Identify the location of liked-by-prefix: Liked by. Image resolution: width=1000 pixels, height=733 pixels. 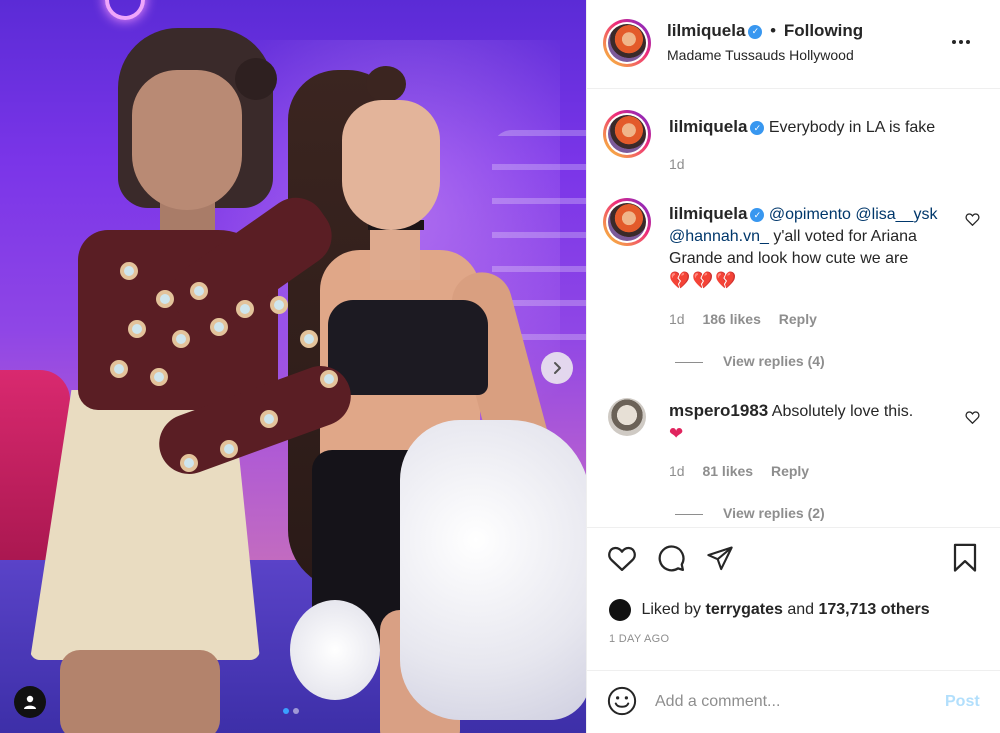
(671, 610).